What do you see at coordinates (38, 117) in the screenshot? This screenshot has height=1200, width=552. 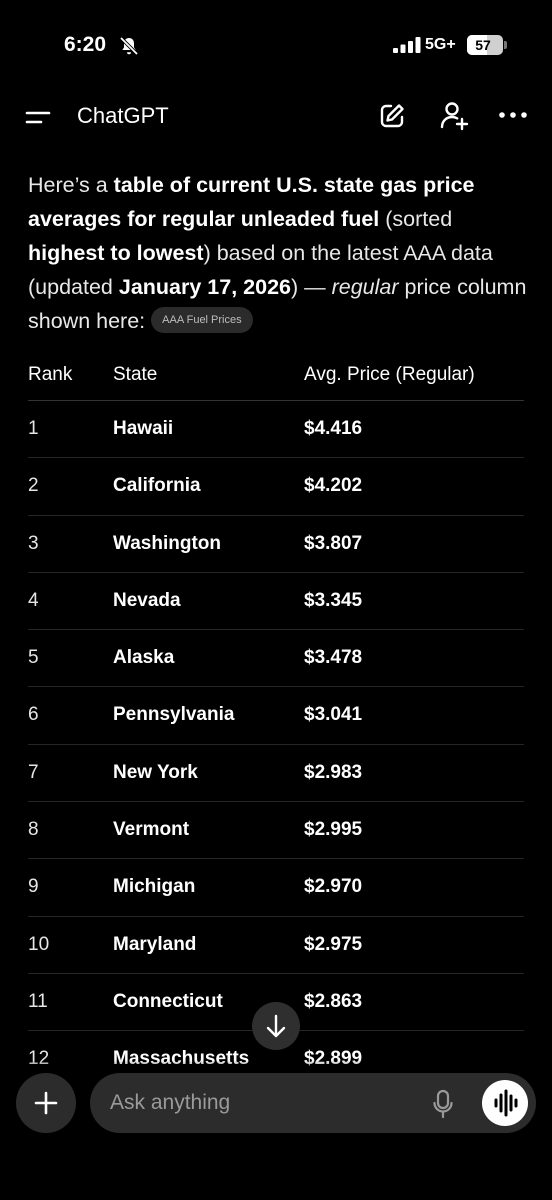 I see `menu-icon` at bounding box center [38, 117].